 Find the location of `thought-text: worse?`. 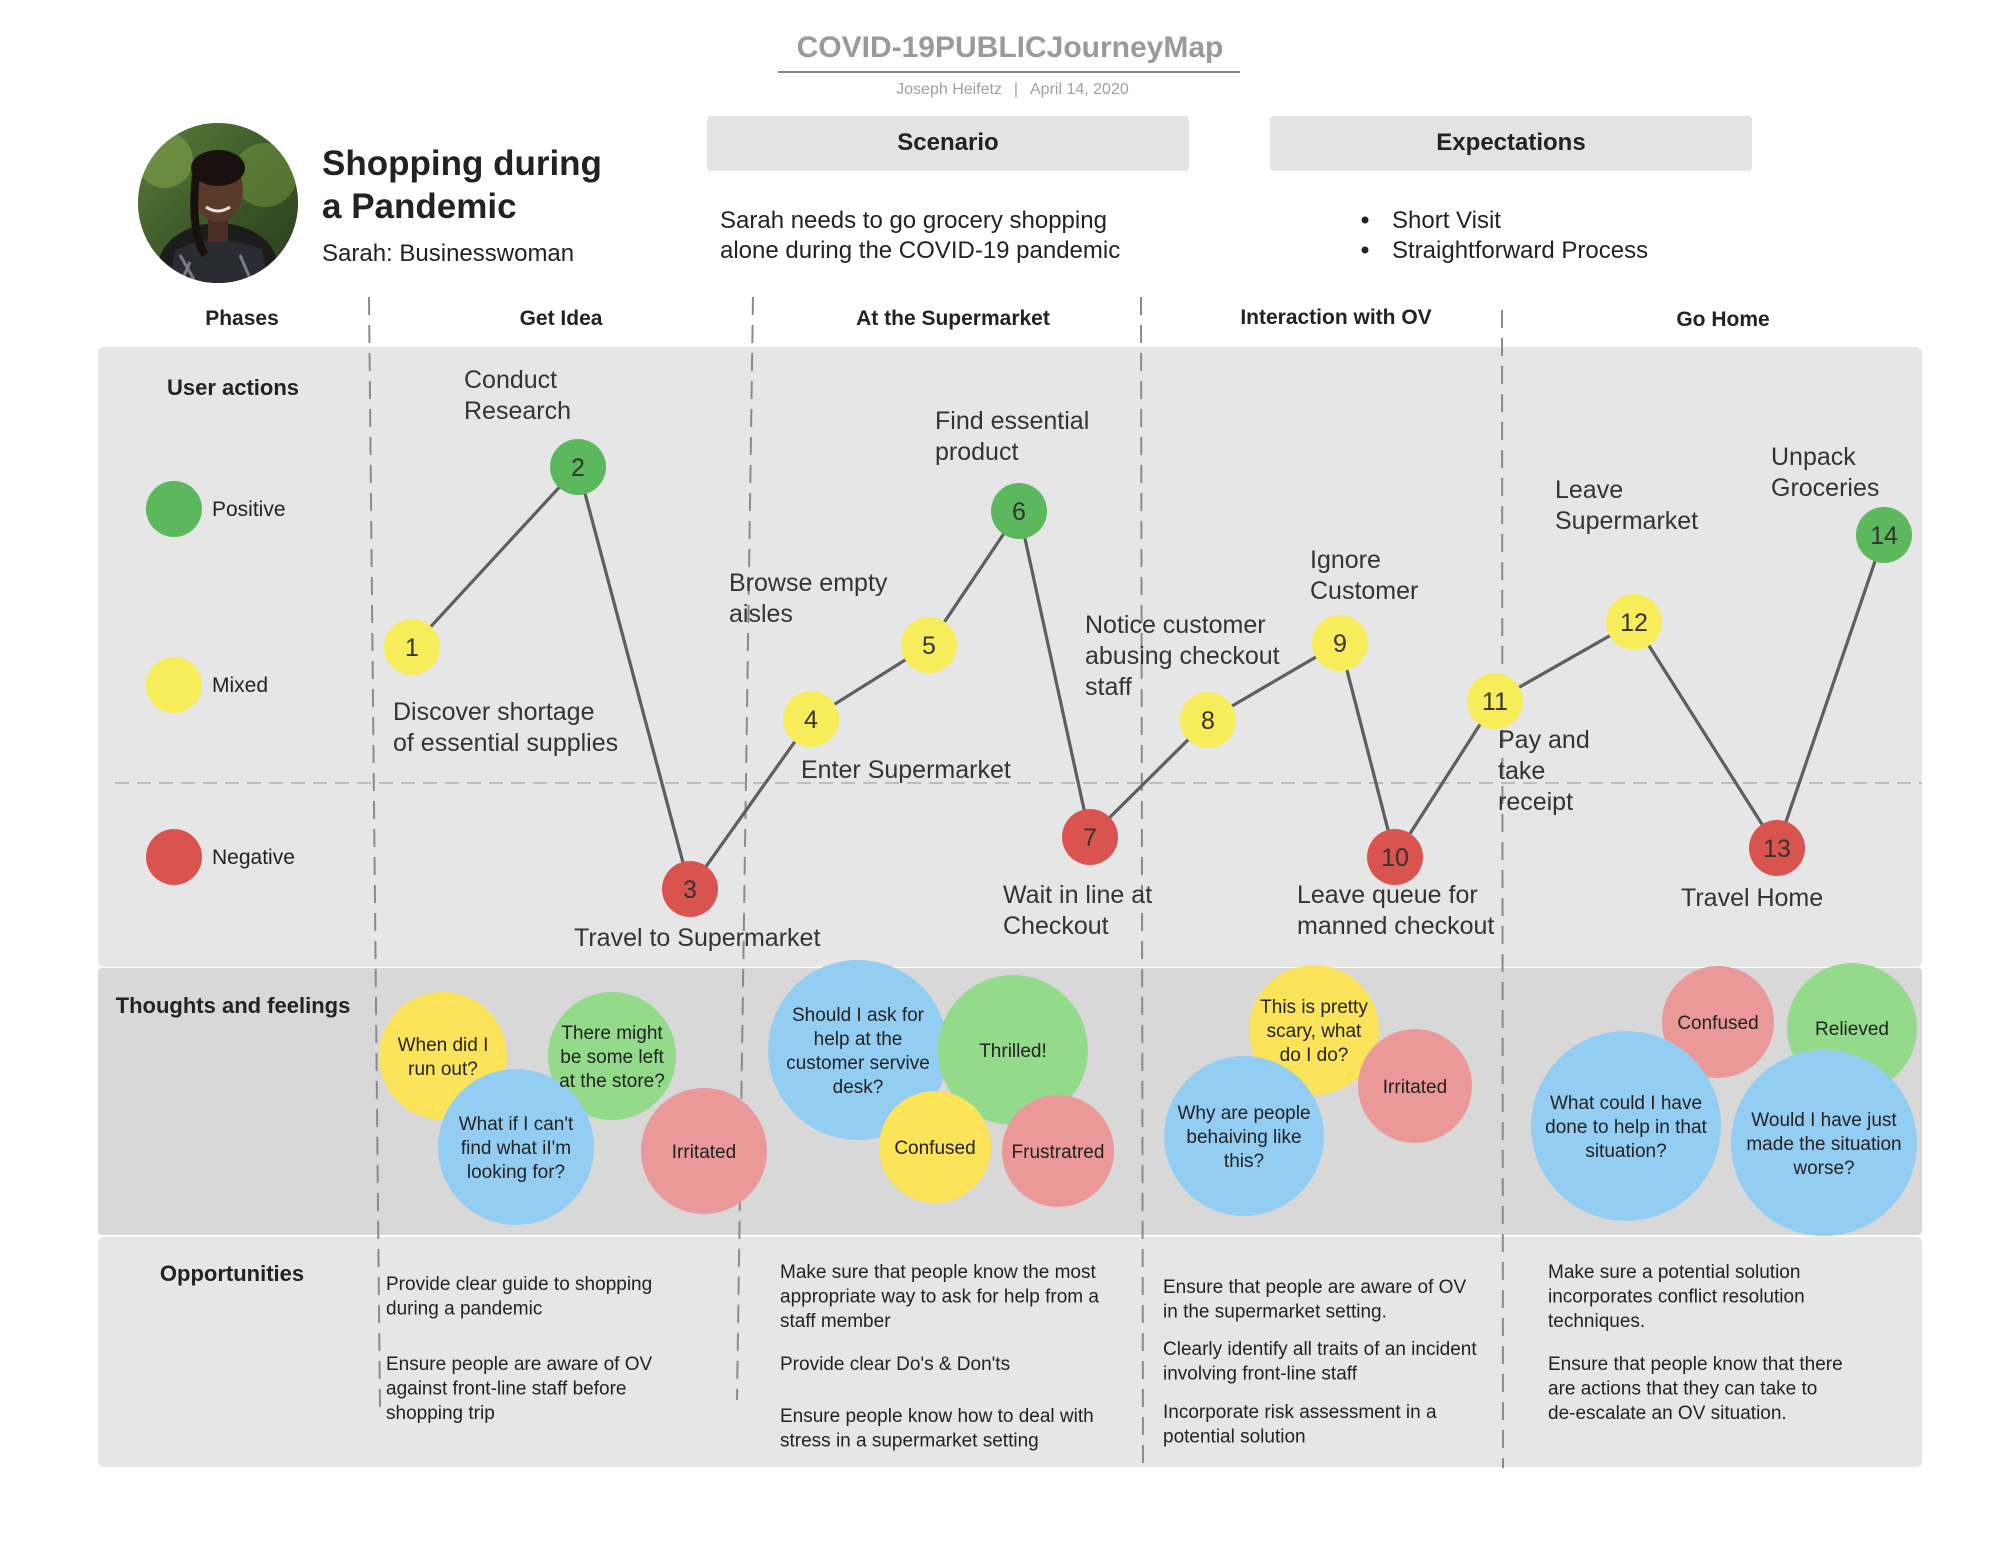

thought-text: worse? is located at coordinates (1823, 1168).